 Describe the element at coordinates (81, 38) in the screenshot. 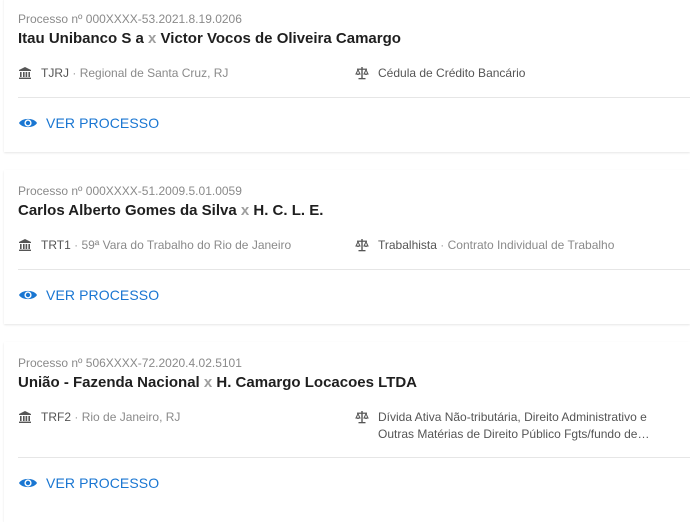

I see `party-plaintiff: Itau Unibanco S a` at that location.